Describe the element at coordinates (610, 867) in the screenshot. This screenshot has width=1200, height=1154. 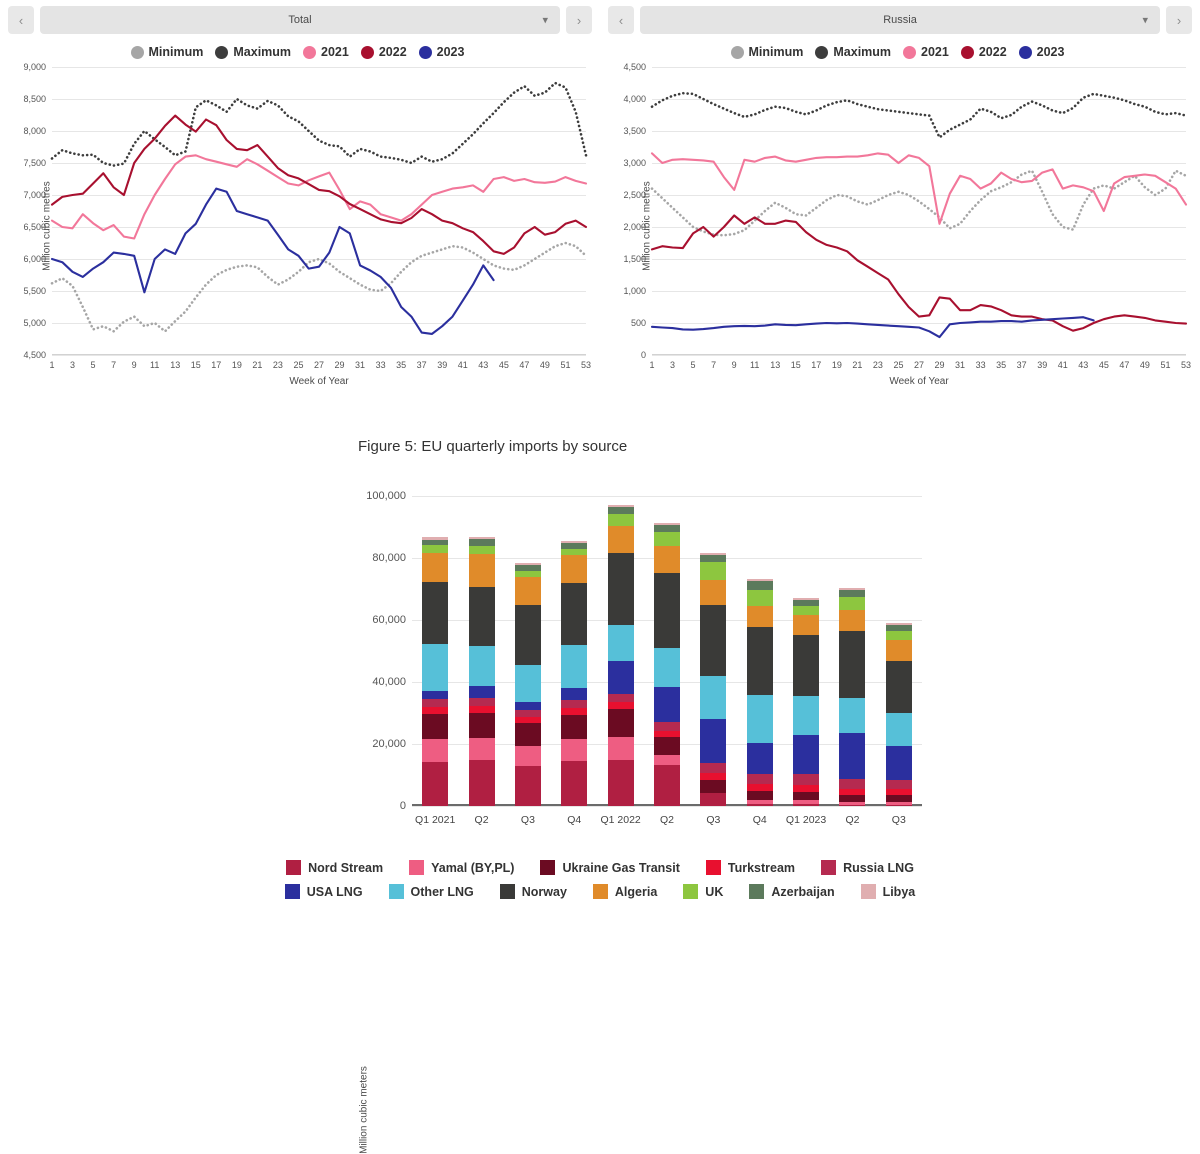
I see `legend-item-ukraine-gas-transit: Ukraine Gas Transit` at that location.